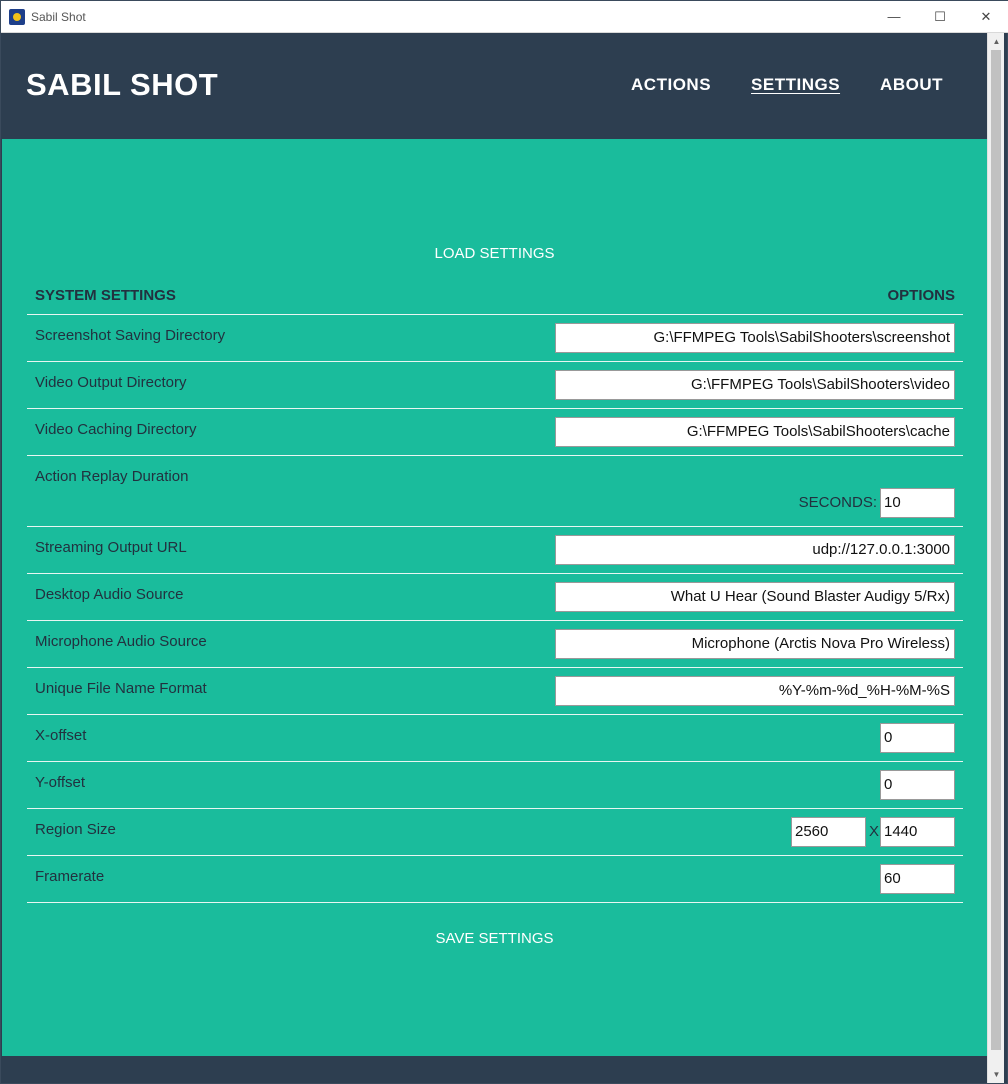 The width and height of the screenshot is (1008, 1084). What do you see at coordinates (755, 644) in the screenshot?
I see `mic-audio-input: Microphone (Arctis Nova Pro Wireless)` at bounding box center [755, 644].